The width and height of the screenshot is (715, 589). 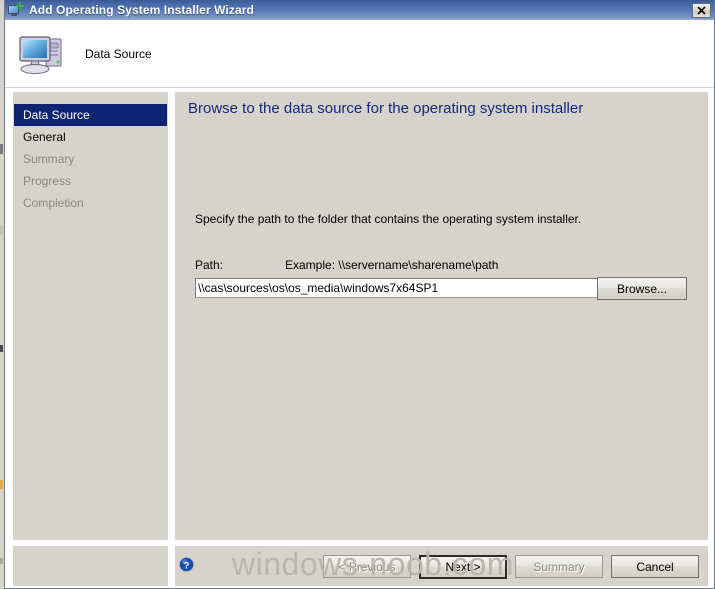 I want to click on wizard-footer: ? < Previous Next > Summary Cancel, so click(x=441, y=566).